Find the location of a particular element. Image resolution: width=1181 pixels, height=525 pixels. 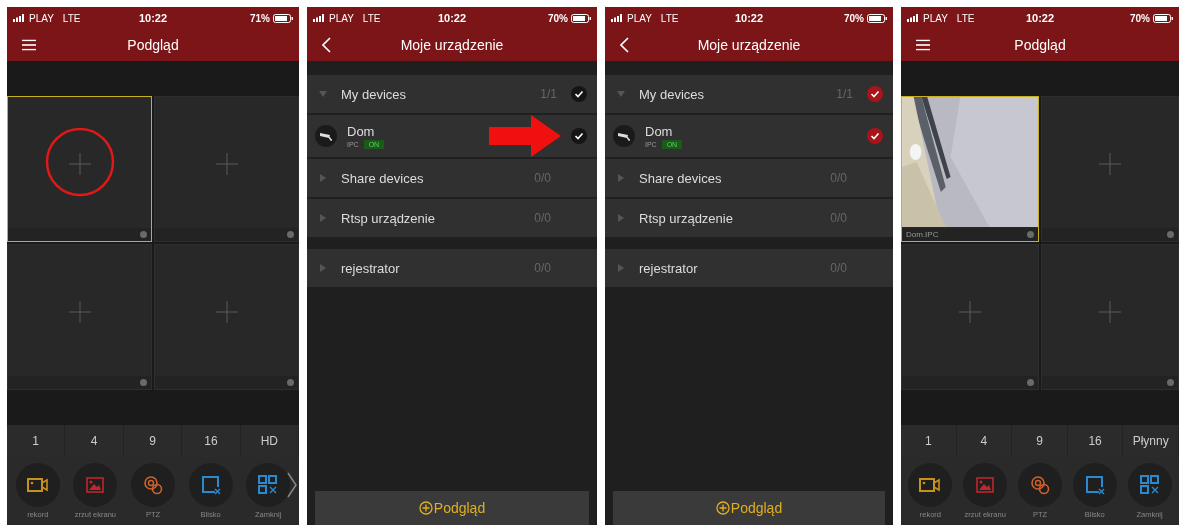

battery-percent: 71% is located at coordinates (260, 18).